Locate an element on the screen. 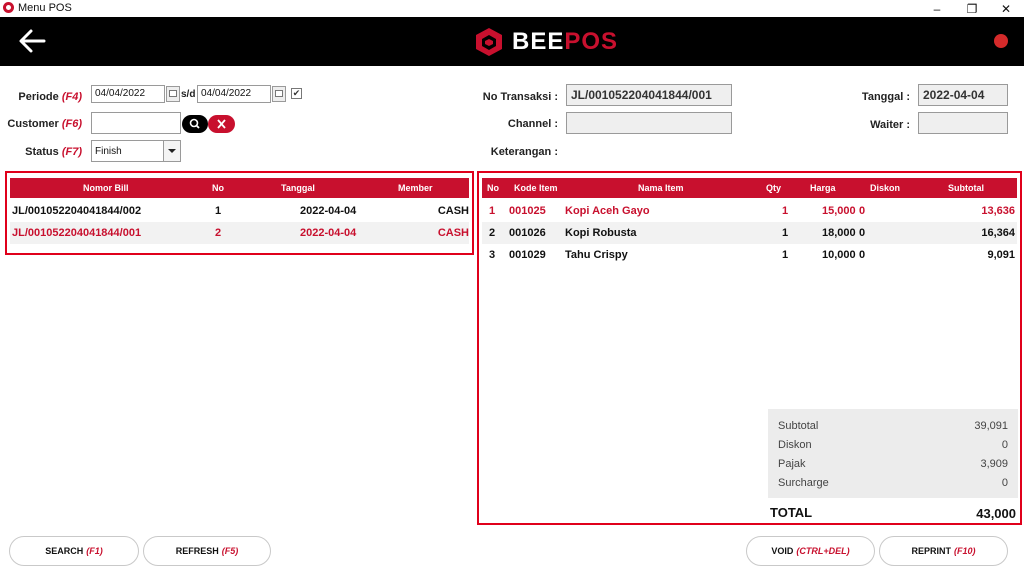  date-from-input: 04/04/2022 is located at coordinates (128, 94).